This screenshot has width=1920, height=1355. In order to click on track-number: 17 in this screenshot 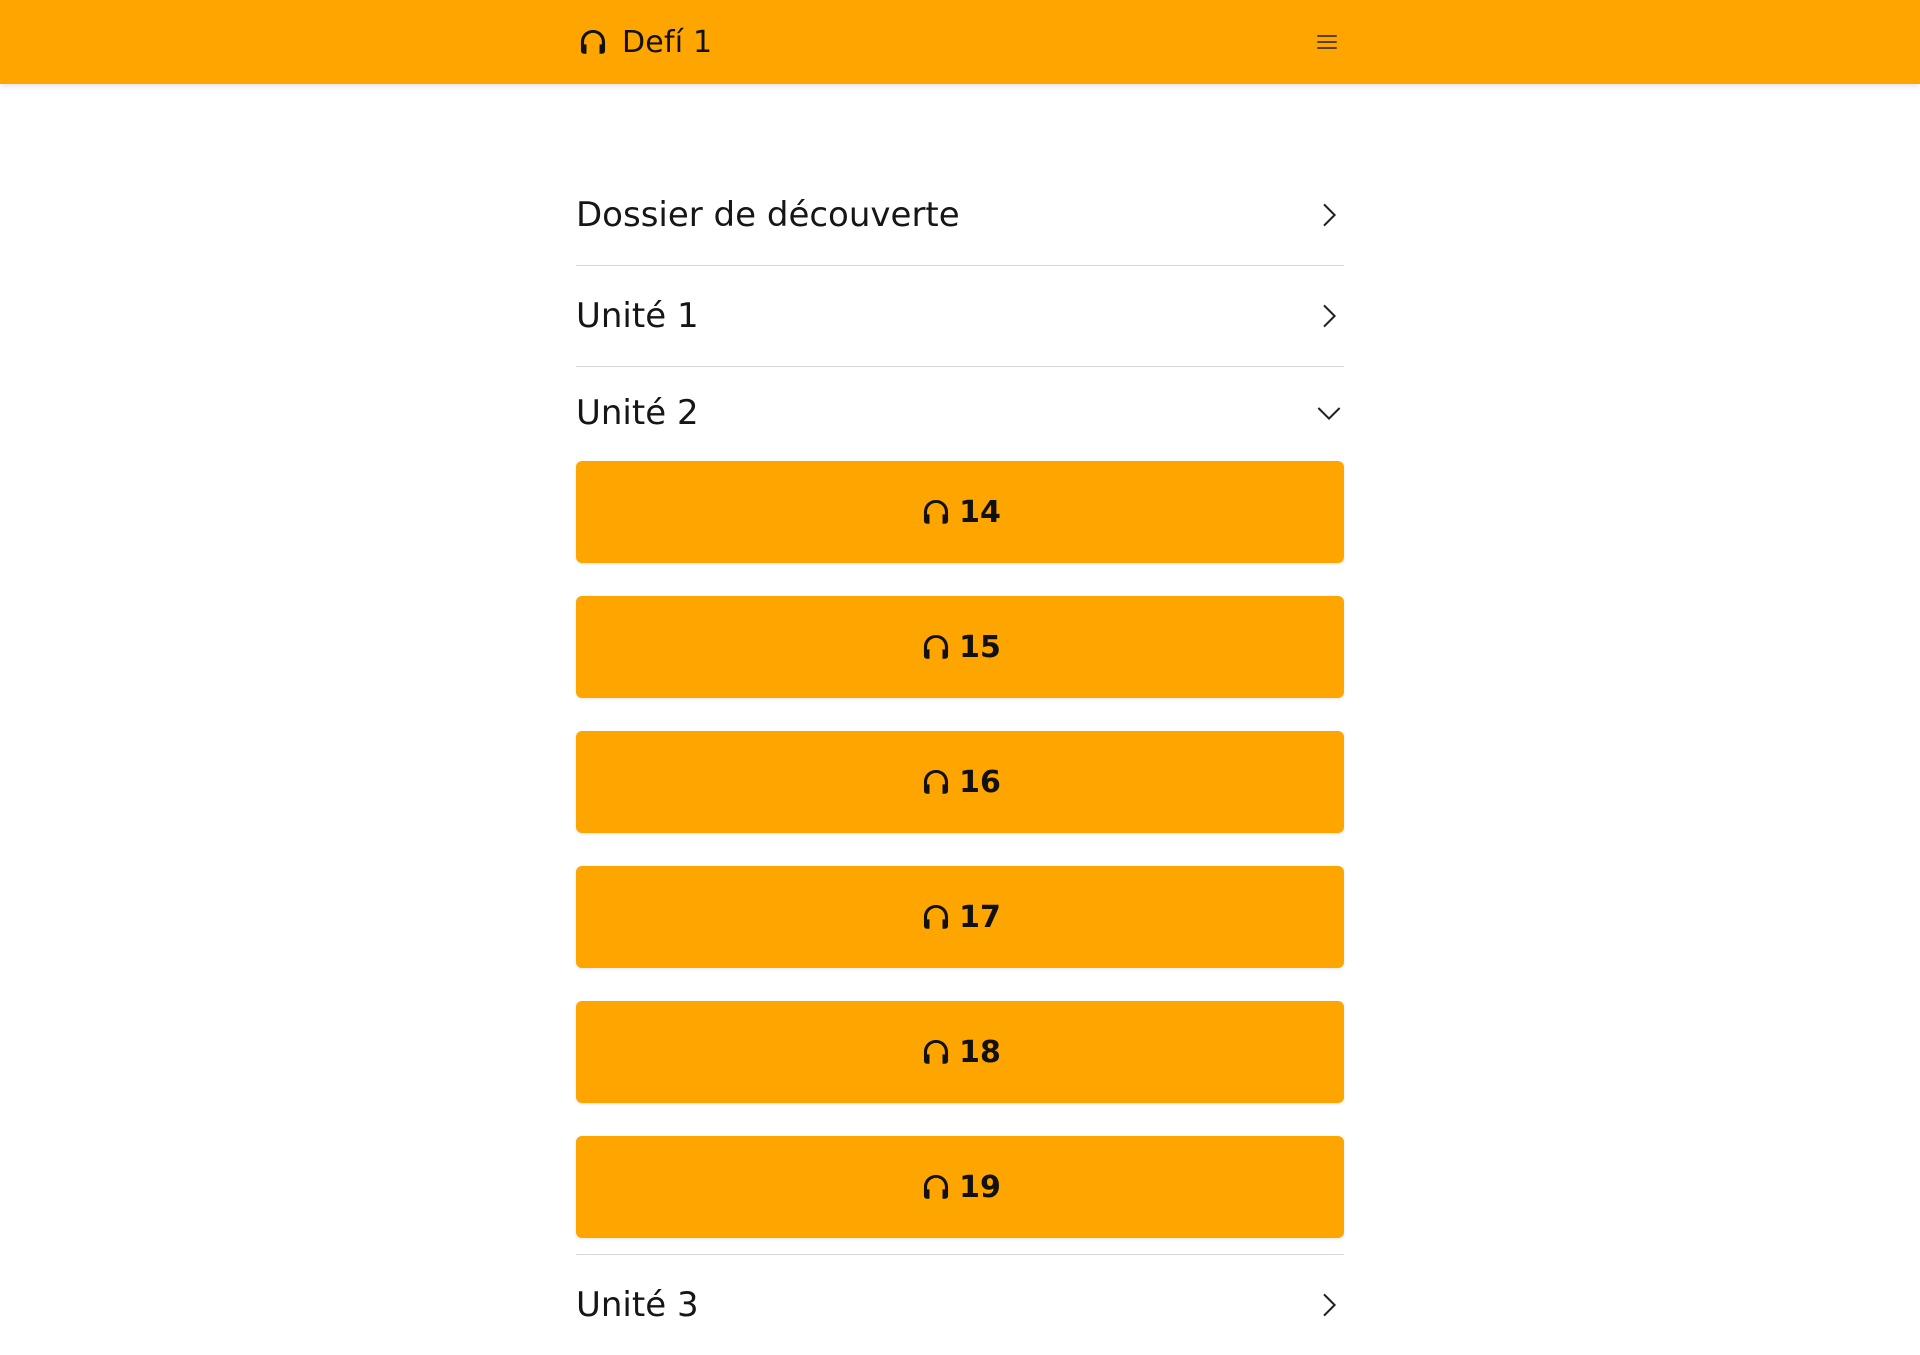, I will do `click(980, 917)`.